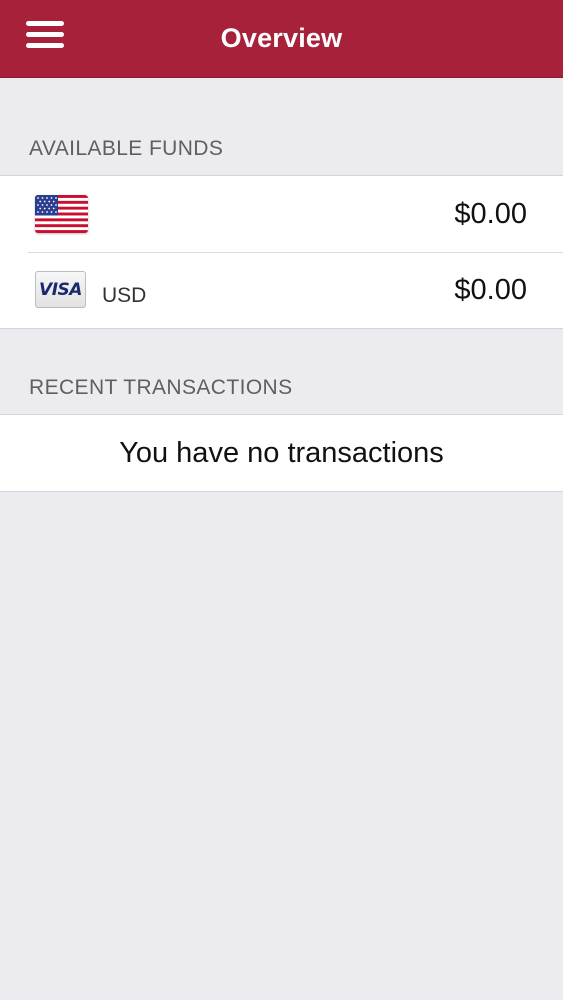 This screenshot has height=1000, width=563. What do you see at coordinates (61, 214) in the screenshot?
I see `us-flag-icon` at bounding box center [61, 214].